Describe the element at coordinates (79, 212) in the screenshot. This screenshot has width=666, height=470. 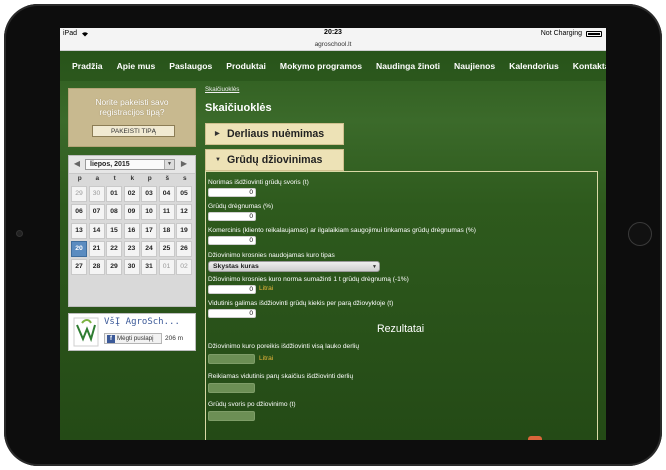
I see `calendar-day: 06` at that location.